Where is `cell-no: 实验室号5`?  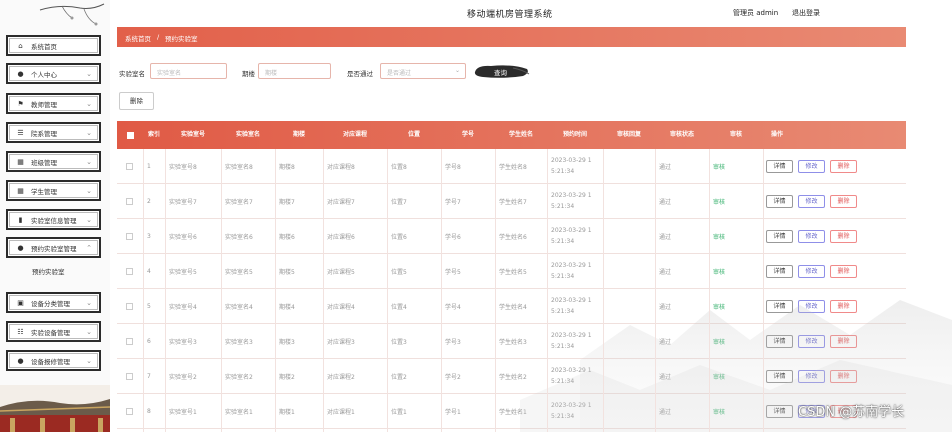
cell-no: 实验室号5 is located at coordinates (183, 272).